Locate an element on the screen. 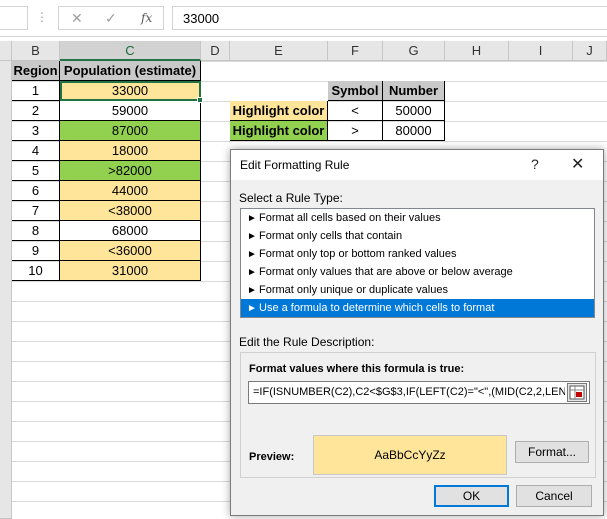 This screenshot has width=607, height=519. help-icon: ? is located at coordinates (535, 164).